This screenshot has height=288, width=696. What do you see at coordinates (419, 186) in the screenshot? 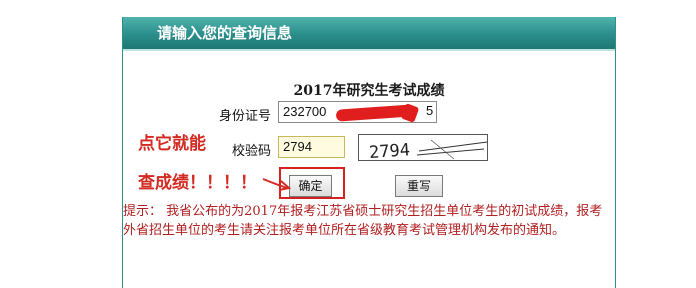
I see `reset-button: 重写` at bounding box center [419, 186].